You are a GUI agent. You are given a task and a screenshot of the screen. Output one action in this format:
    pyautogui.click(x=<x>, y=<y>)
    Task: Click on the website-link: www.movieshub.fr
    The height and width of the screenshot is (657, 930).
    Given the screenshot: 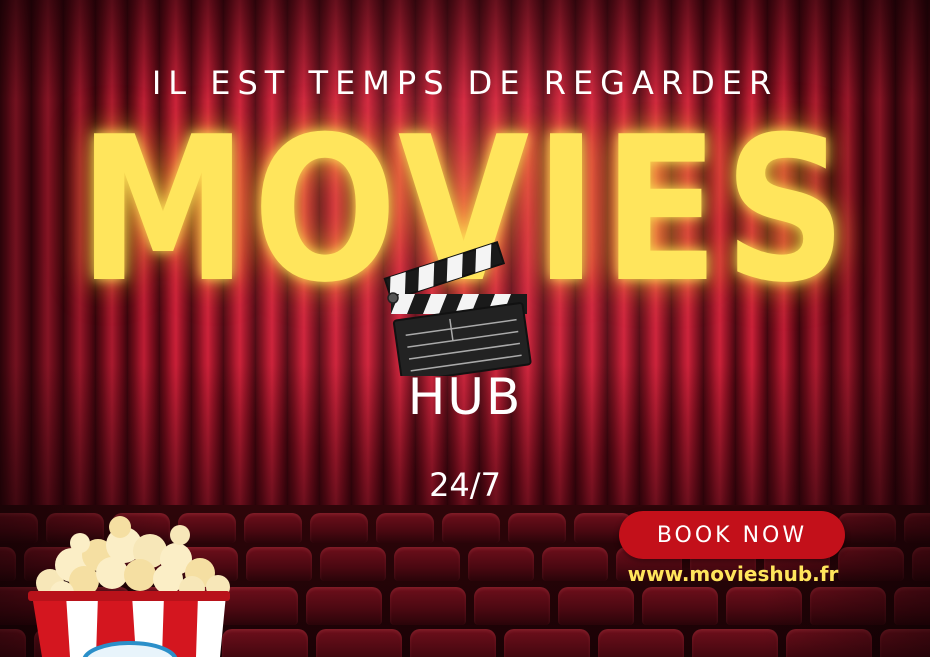 What is the action you would take?
    pyautogui.click(x=733, y=574)
    